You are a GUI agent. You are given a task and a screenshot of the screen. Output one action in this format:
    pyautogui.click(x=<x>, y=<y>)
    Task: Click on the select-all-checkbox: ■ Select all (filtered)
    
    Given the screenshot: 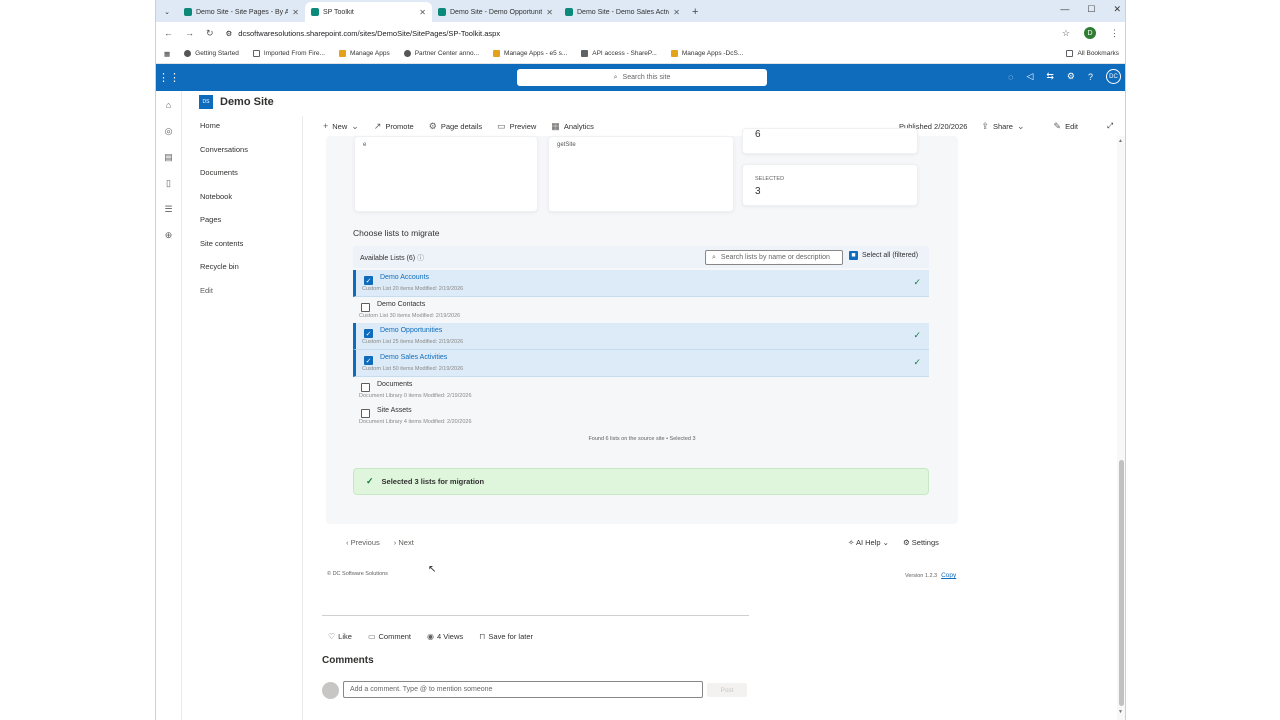 What is the action you would take?
    pyautogui.click(x=883, y=255)
    